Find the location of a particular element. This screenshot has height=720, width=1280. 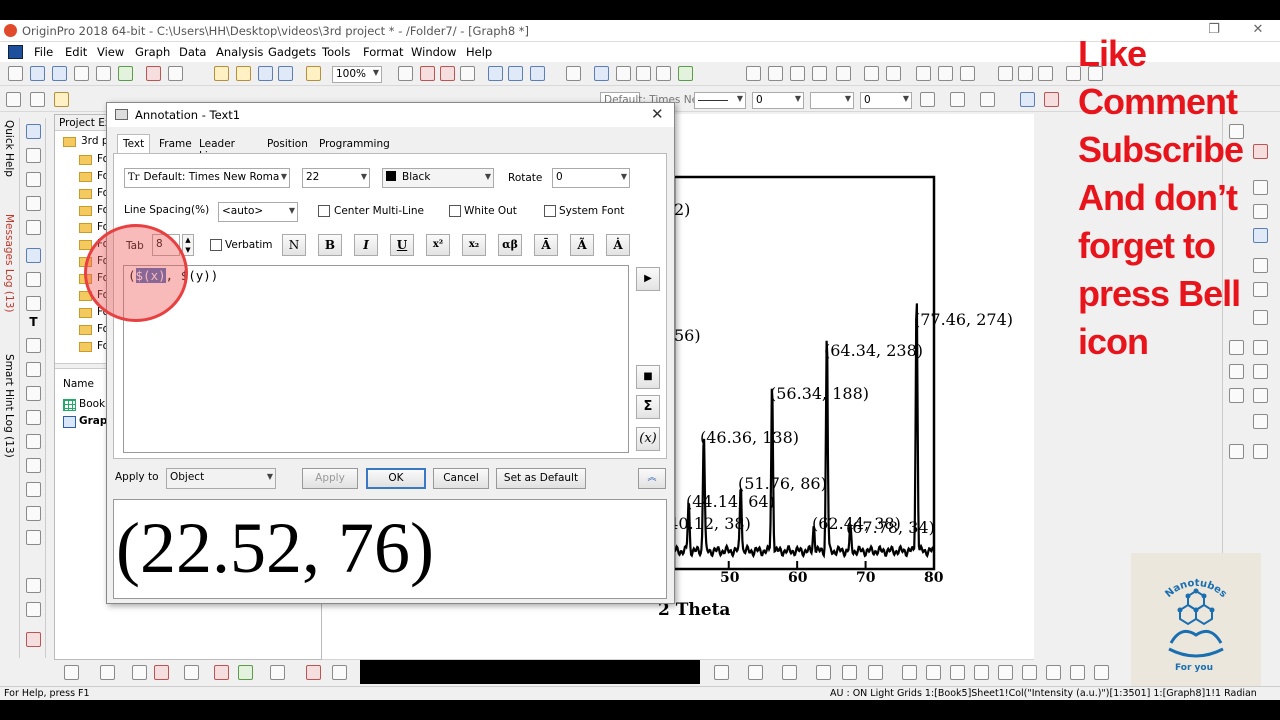

mask-points-icon is located at coordinates (33, 279).